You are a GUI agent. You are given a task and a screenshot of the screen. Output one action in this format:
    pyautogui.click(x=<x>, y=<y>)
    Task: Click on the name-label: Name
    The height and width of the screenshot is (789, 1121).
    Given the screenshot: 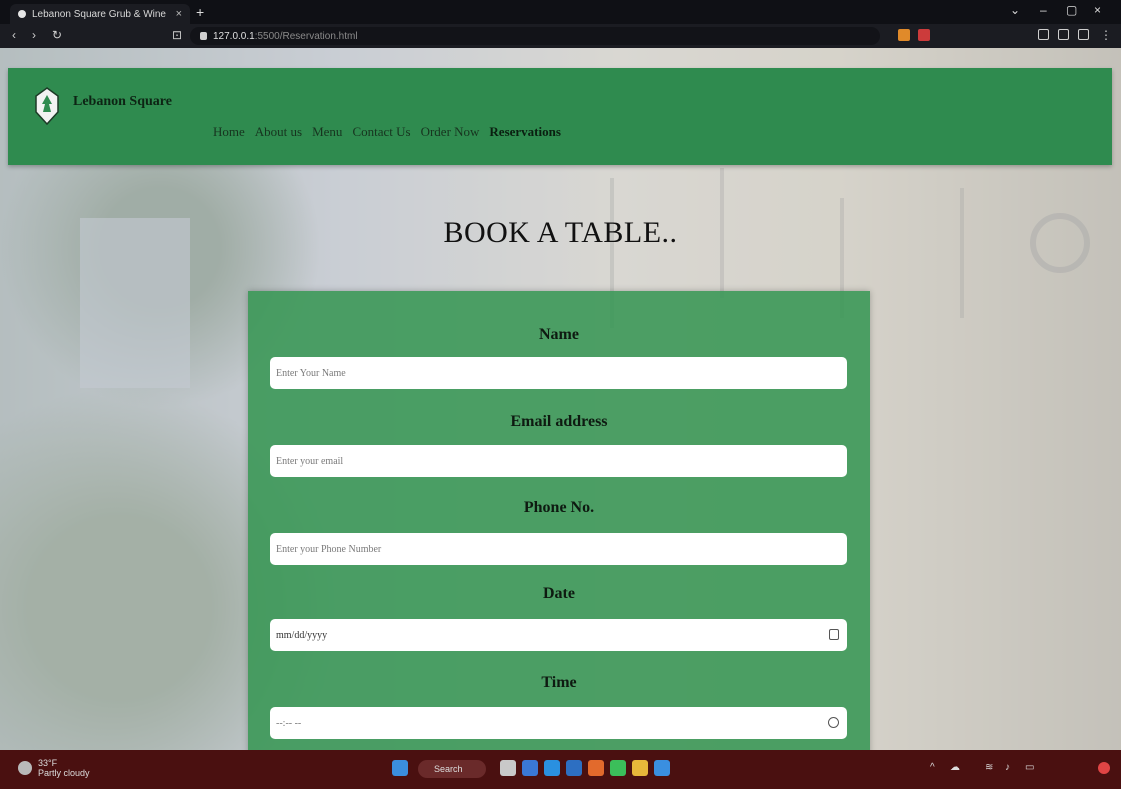 What is the action you would take?
    pyautogui.click(x=559, y=334)
    